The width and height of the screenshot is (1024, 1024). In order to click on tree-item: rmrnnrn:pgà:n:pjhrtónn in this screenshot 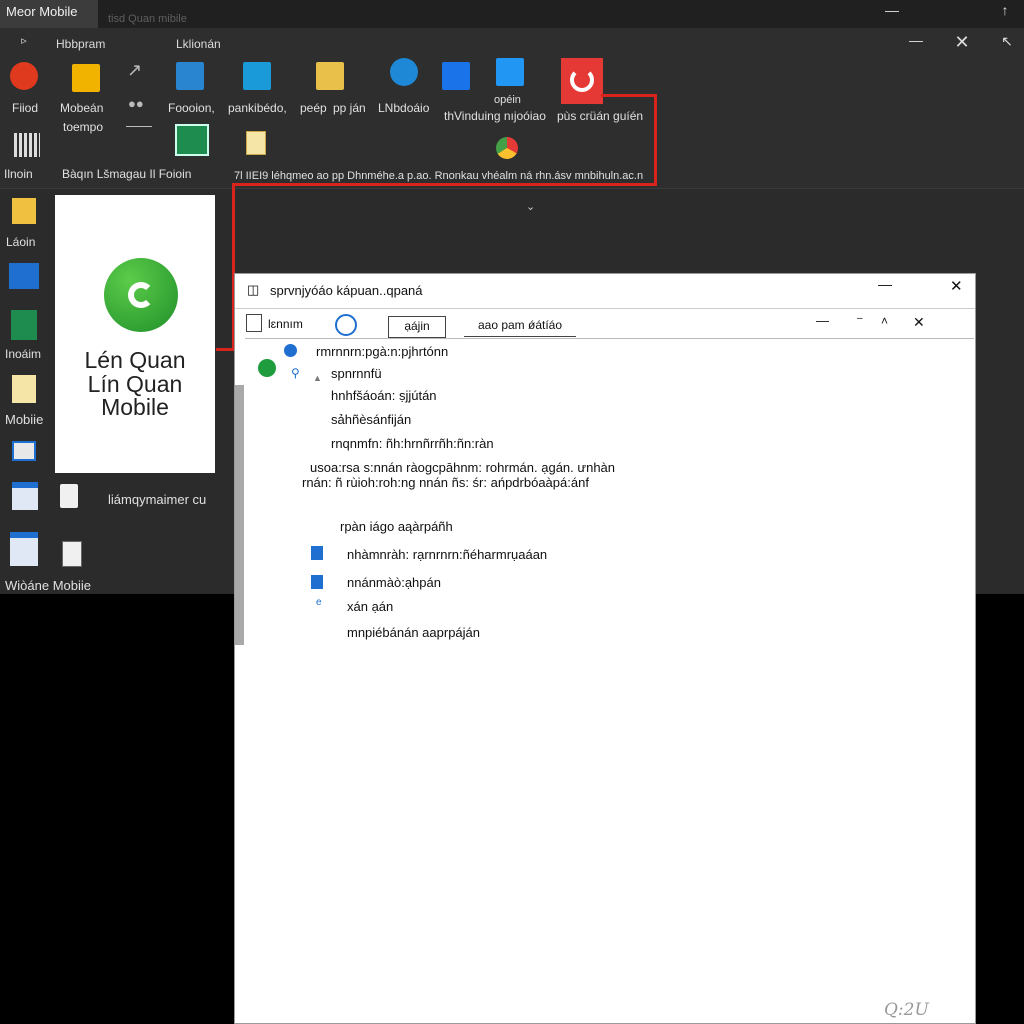, I will do `click(382, 351)`.